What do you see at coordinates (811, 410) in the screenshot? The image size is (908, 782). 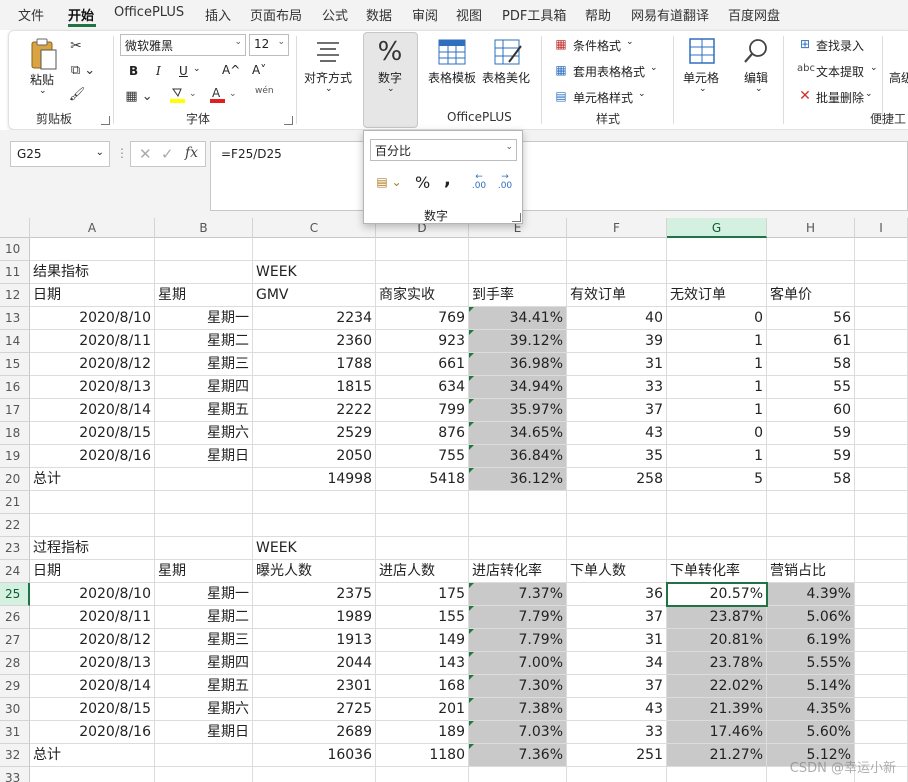 I see `cell: 60` at bounding box center [811, 410].